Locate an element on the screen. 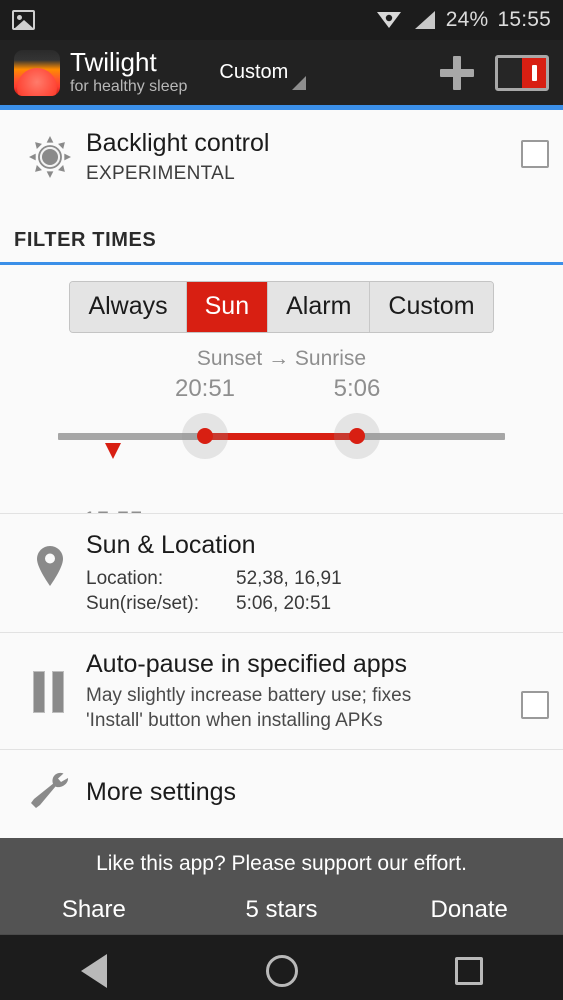  backlight-subtitle: EXPERIMENTAL is located at coordinates (160, 173).